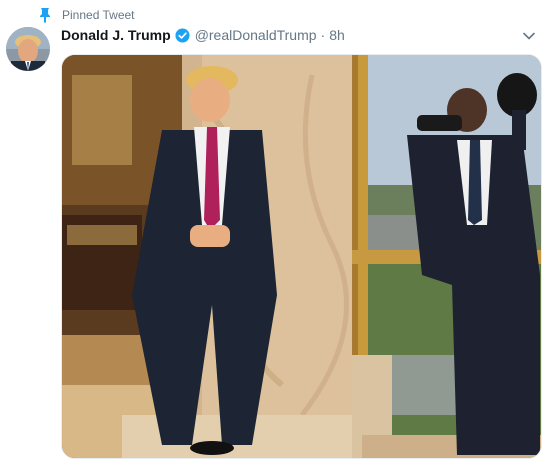 The height and width of the screenshot is (463, 547). I want to click on pinned-indicator: Pinned Tweet, so click(86, 15).